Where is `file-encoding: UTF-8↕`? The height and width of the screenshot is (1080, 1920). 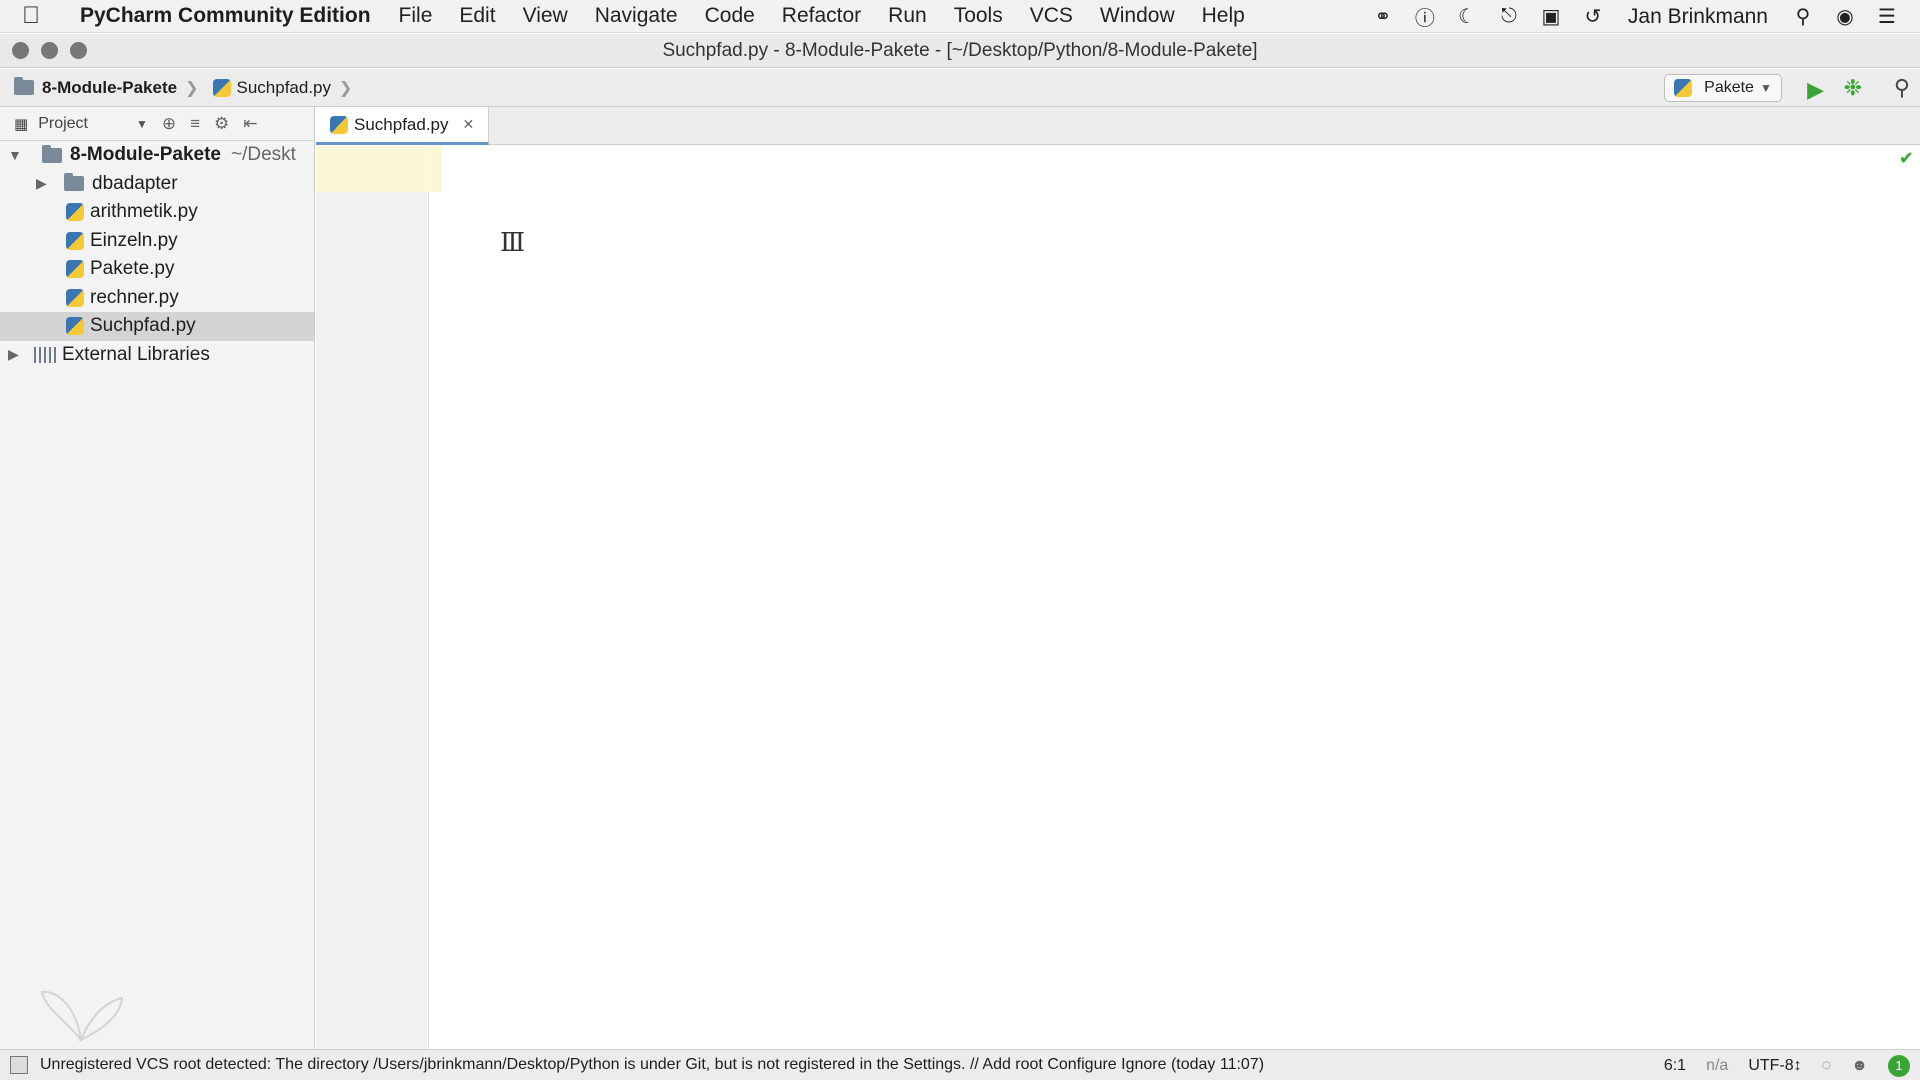 file-encoding: UTF-8↕ is located at coordinates (1774, 1066).